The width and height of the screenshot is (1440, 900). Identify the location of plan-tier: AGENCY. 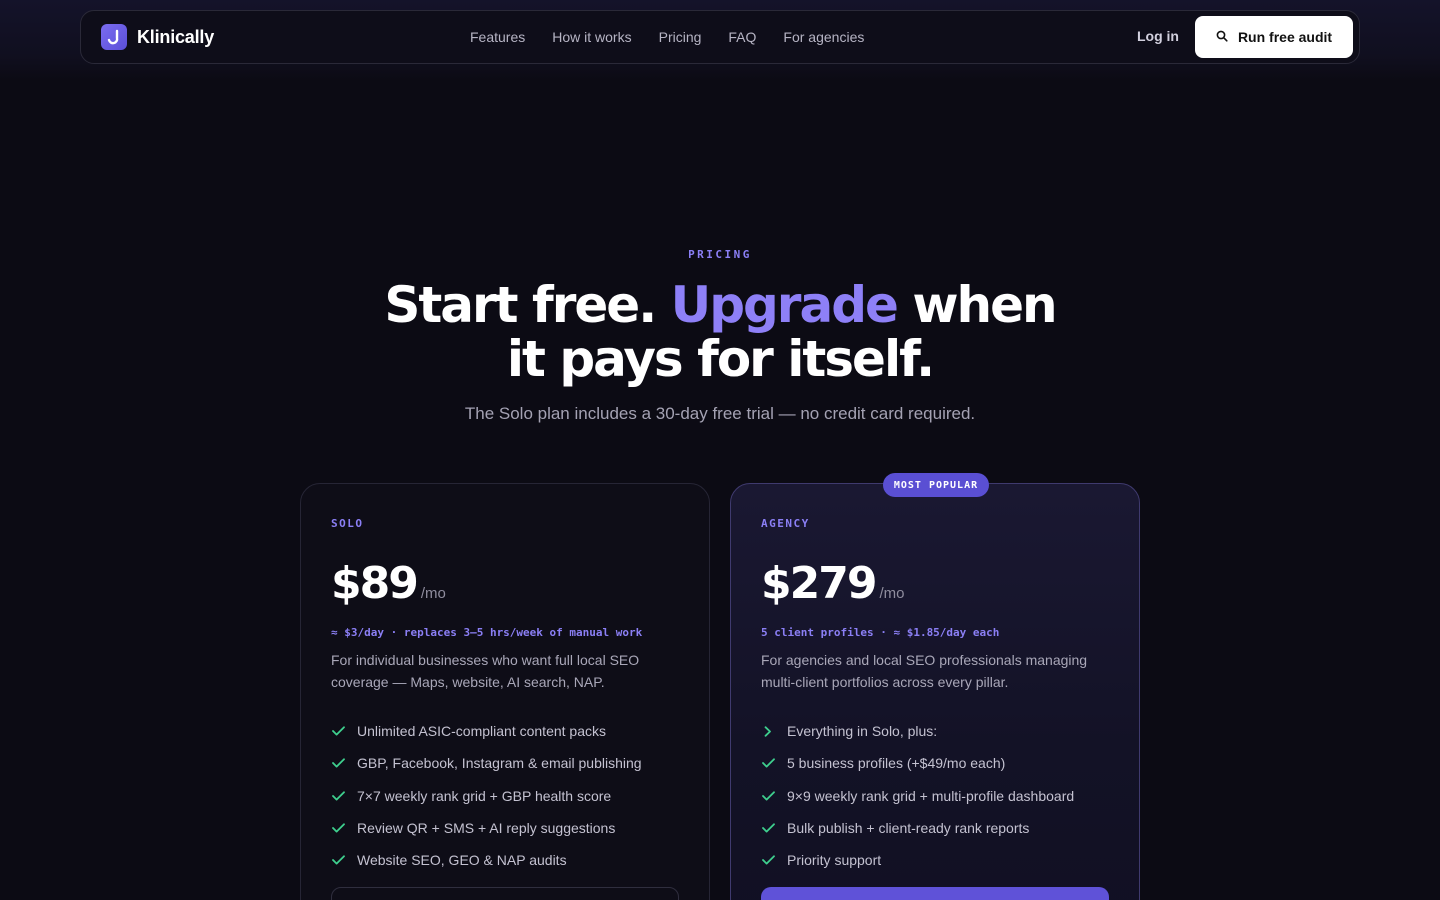
(785, 523).